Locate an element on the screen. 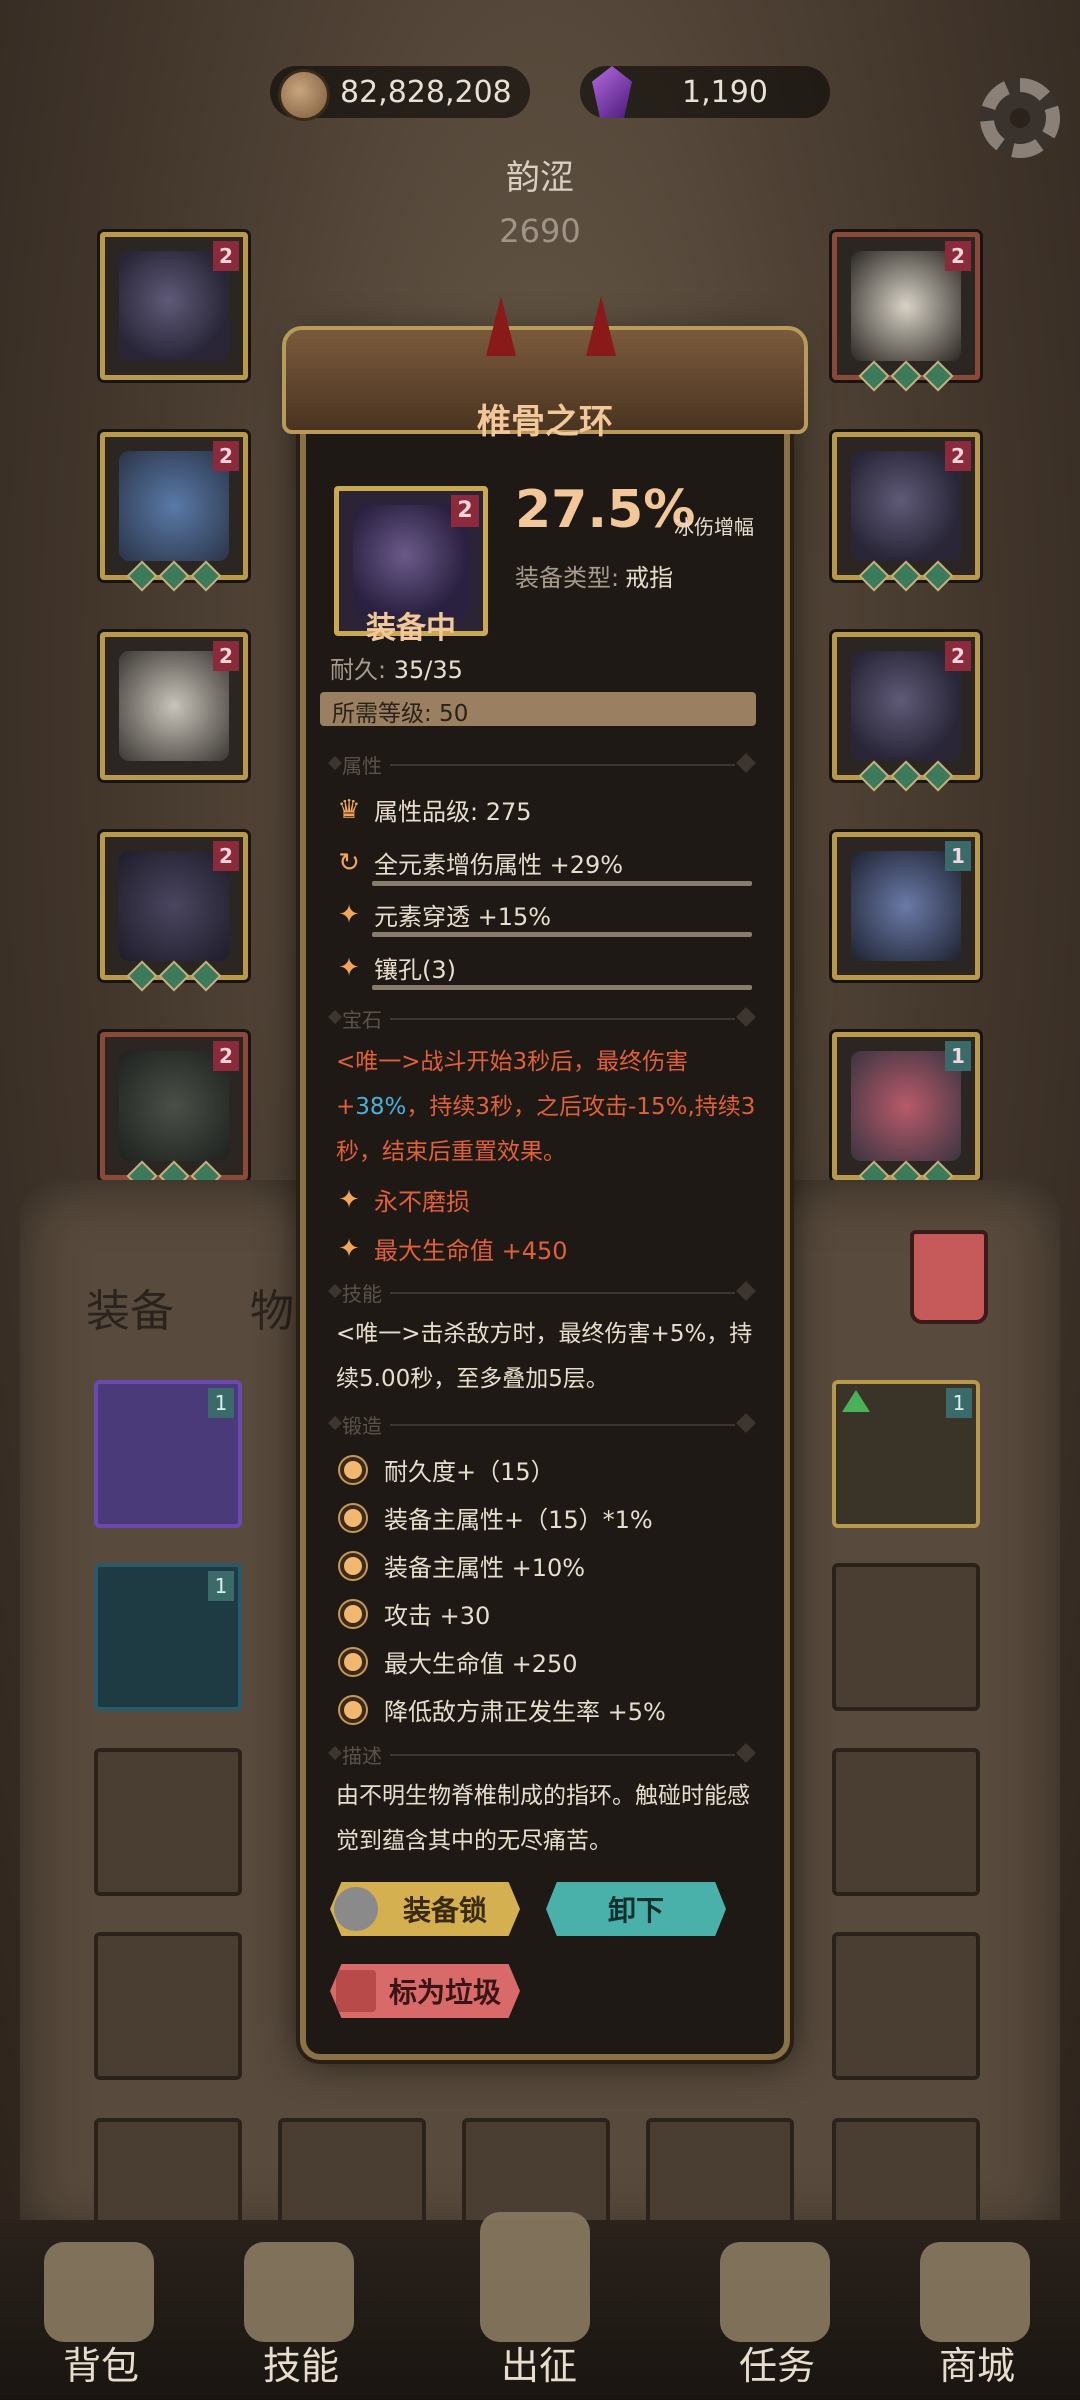 The width and height of the screenshot is (1080, 2400). nav-shop: 商城 is located at coordinates (977, 2362).